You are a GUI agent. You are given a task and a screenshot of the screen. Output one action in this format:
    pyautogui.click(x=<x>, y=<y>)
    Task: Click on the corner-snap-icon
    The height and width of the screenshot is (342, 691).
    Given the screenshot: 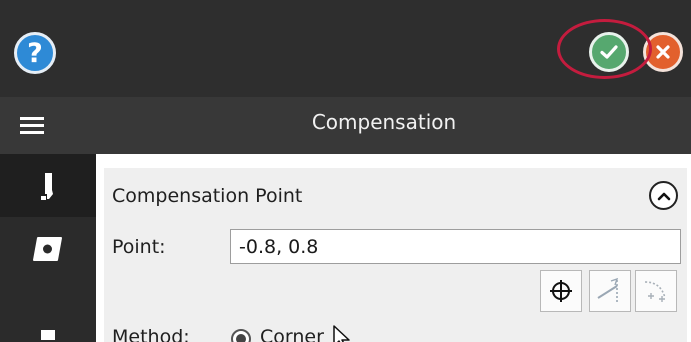 What is the action you would take?
    pyautogui.click(x=655, y=291)
    